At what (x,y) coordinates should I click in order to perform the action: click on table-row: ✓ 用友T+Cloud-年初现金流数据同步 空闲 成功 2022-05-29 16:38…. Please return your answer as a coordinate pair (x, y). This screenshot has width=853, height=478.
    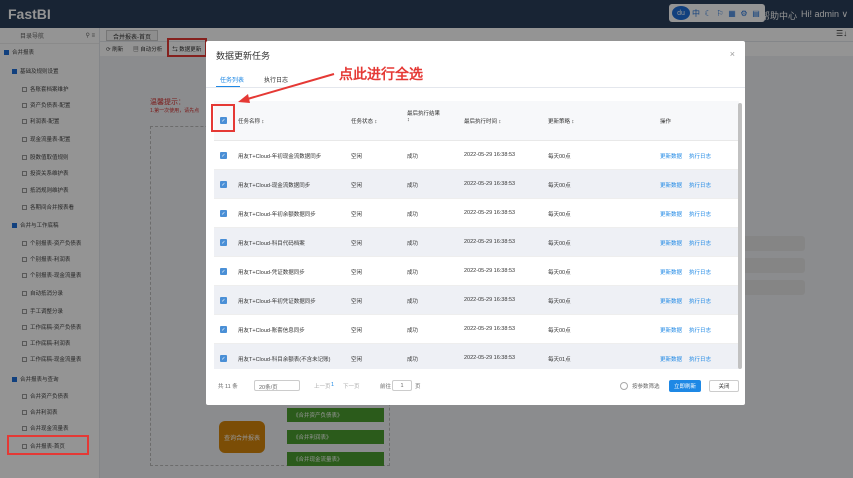
    Looking at the image, I should click on (476, 155).